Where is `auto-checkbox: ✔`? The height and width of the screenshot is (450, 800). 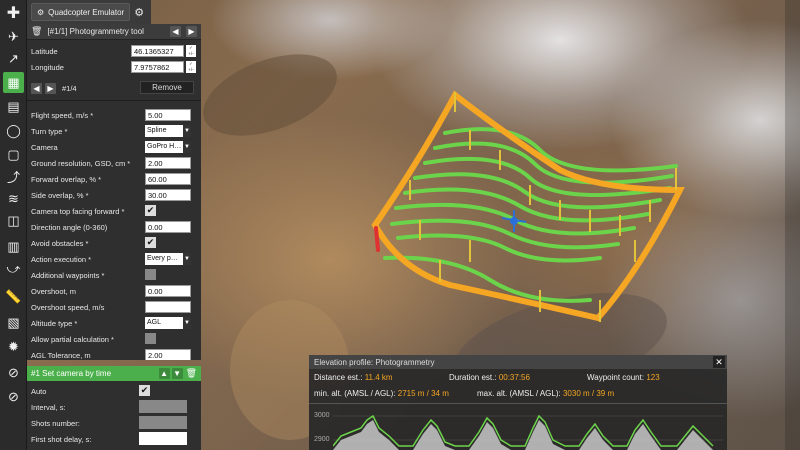
auto-checkbox: ✔ is located at coordinates (144, 390).